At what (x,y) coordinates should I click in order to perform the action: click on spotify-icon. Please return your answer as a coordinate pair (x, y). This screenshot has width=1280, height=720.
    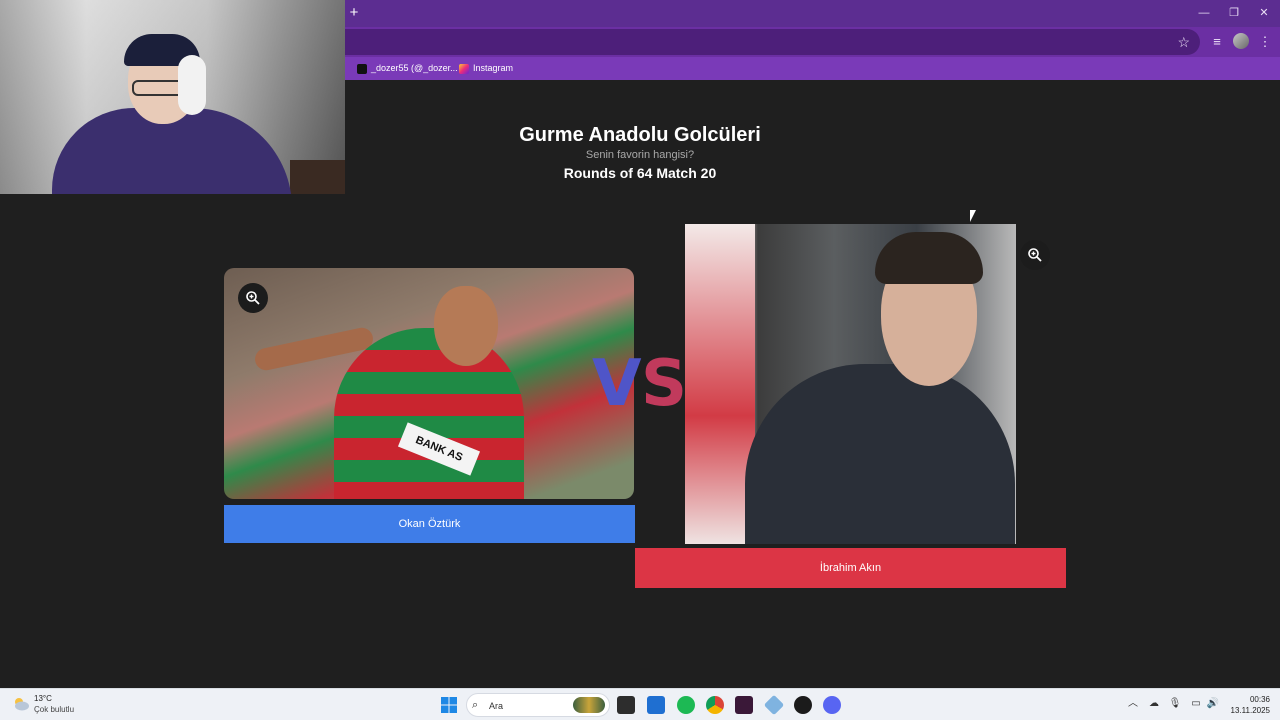
    Looking at the image, I should click on (686, 705).